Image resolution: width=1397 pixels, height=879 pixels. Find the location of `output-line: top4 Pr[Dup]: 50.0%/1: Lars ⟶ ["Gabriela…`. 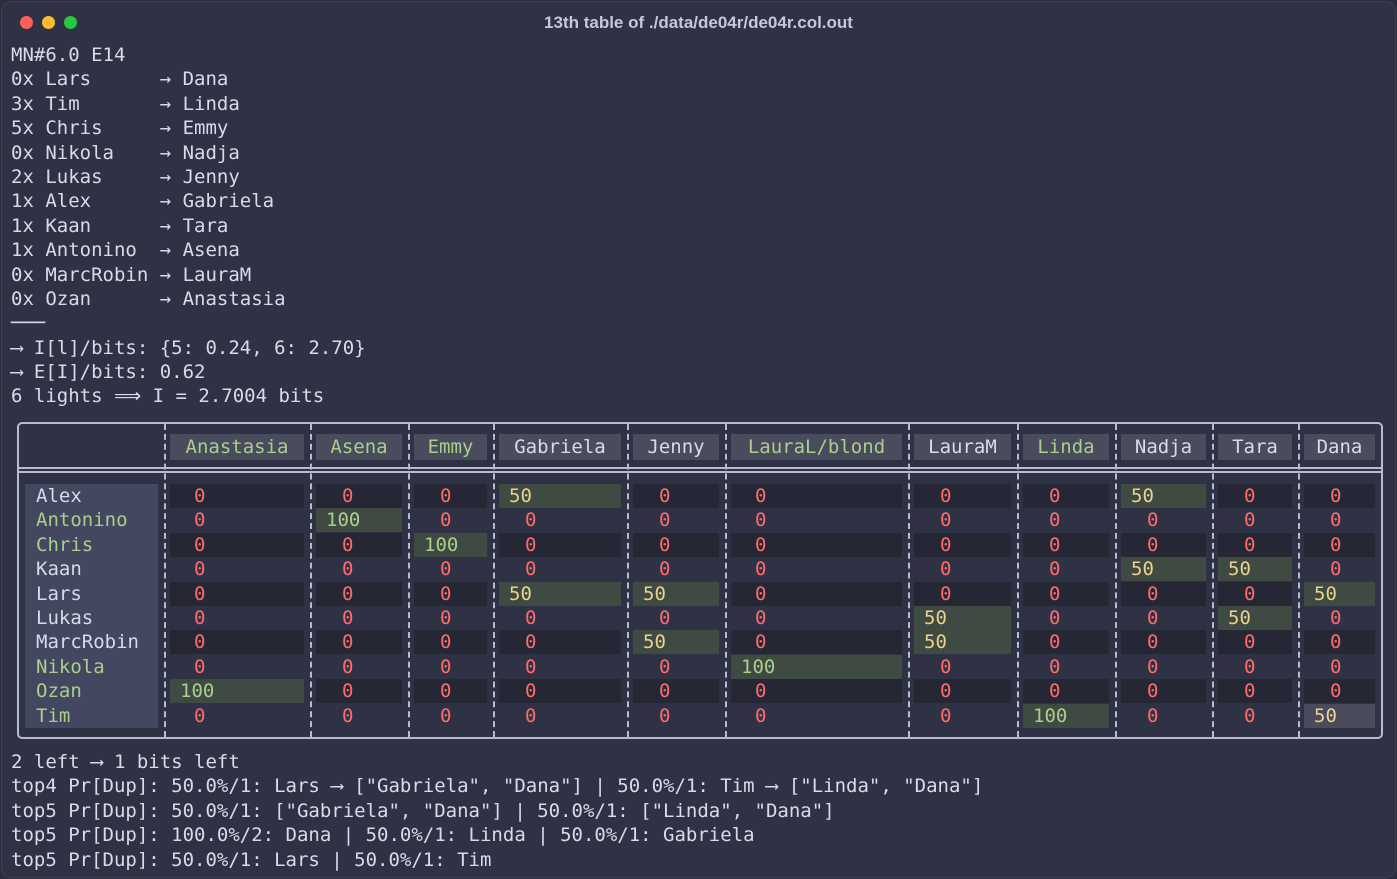

output-line: top4 Pr[Dup]: 50.0%/1: Lars ⟶ ["Gabriela… is located at coordinates (497, 786).